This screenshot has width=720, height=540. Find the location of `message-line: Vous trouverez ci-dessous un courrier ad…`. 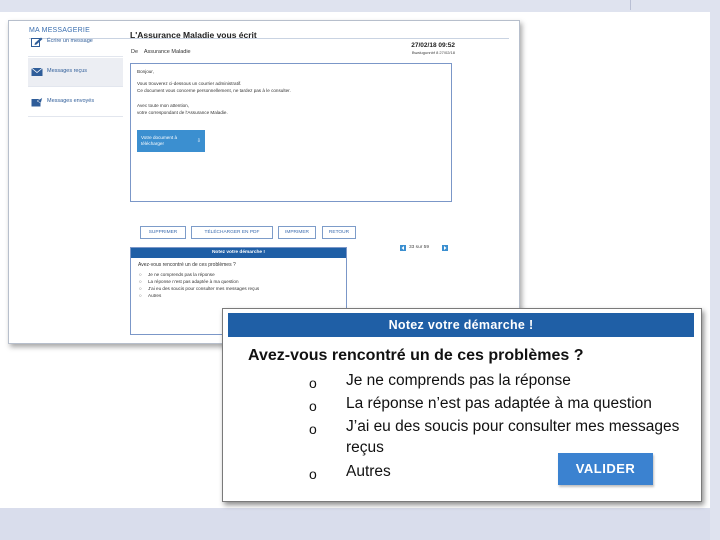

message-line: Vous trouverez ci-dessous un courrier ad… is located at coordinates (189, 83).